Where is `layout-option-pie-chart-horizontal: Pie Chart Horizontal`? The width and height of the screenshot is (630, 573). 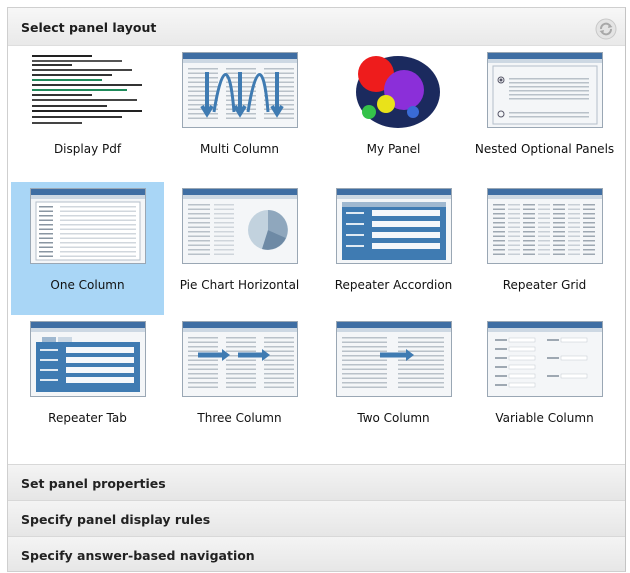
layout-option-pie-chart-horizontal: Pie Chart Horizontal is located at coordinates (239, 248).